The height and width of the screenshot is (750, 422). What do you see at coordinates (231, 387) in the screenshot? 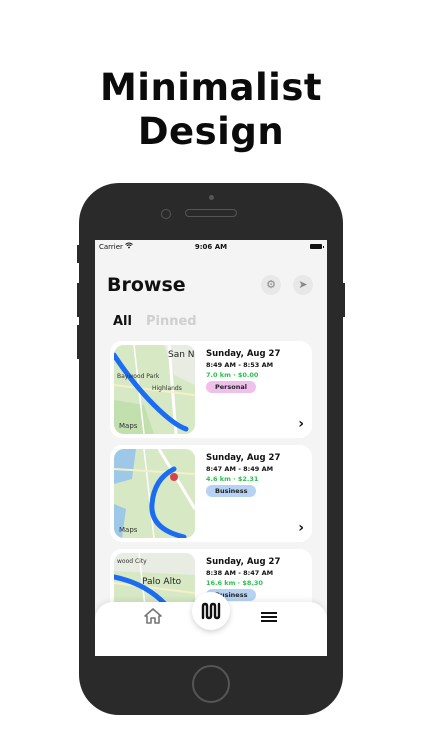
I see `trip-tag: Personal` at bounding box center [231, 387].